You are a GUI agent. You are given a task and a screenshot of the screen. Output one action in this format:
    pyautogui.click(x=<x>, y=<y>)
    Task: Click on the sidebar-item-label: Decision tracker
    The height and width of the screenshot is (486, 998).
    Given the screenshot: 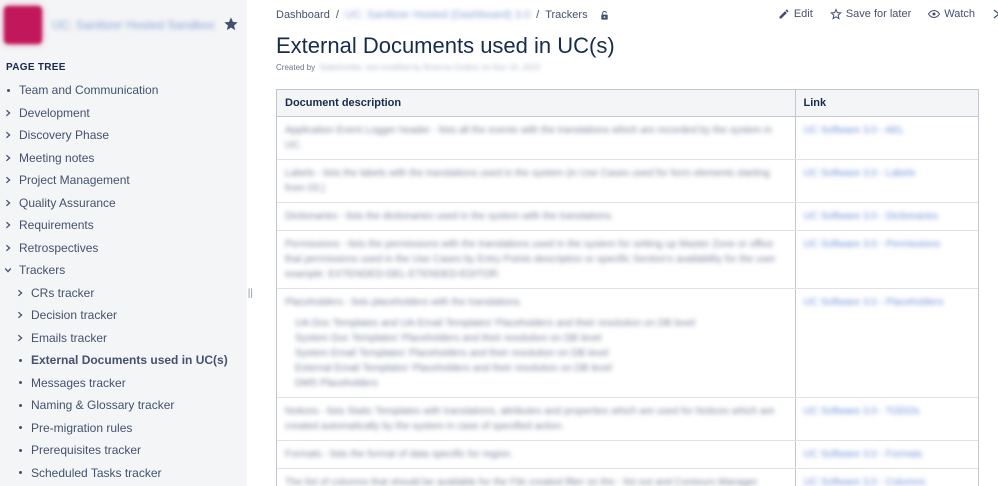 What is the action you would take?
    pyautogui.click(x=74, y=315)
    